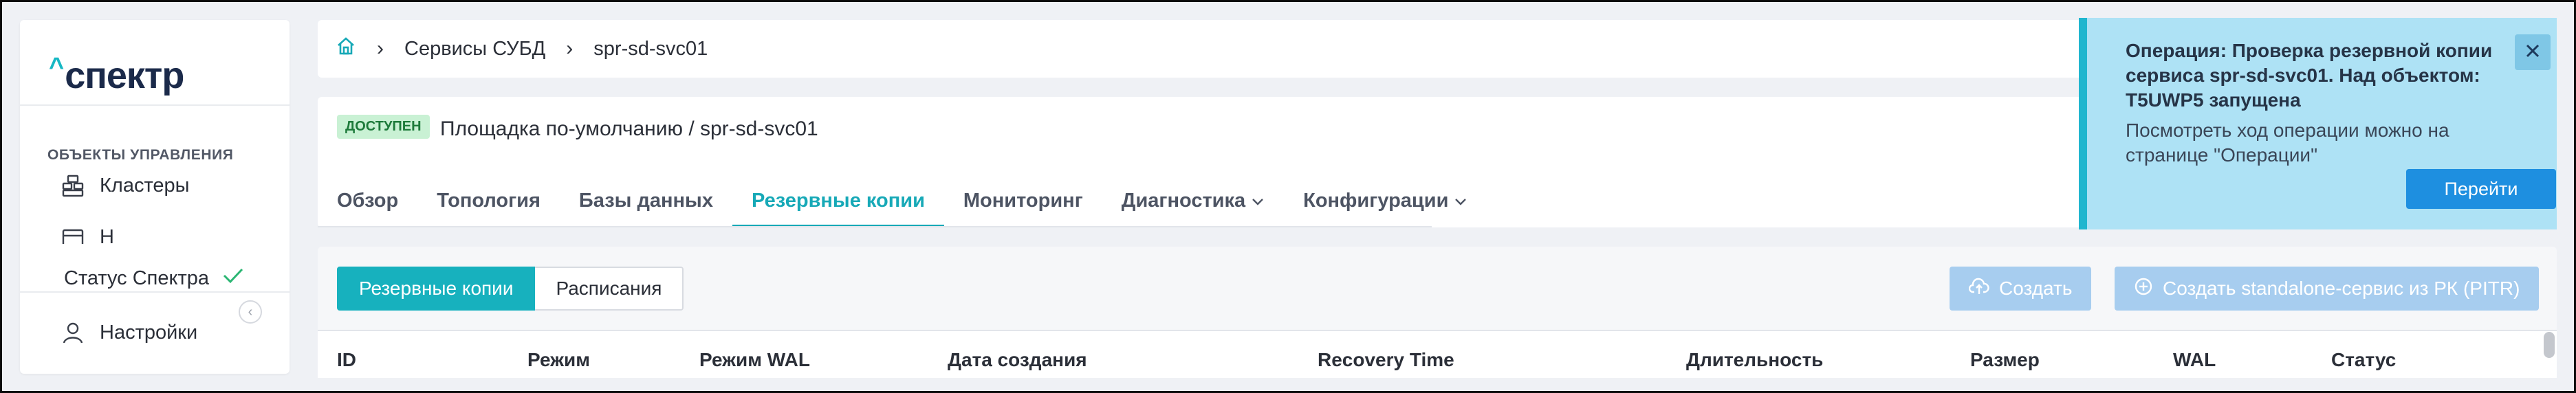 This screenshot has height=393, width=2576. What do you see at coordinates (73, 185) in the screenshot?
I see `cluster-icon` at bounding box center [73, 185].